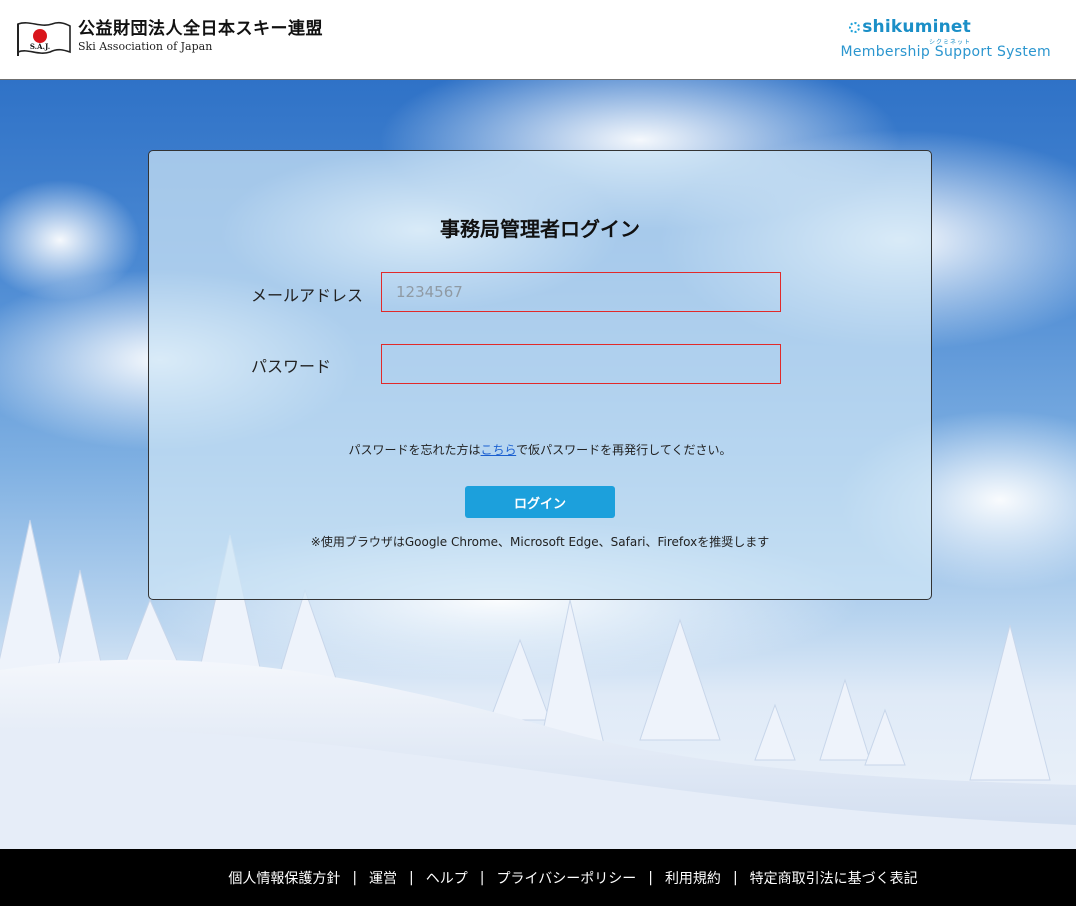 The height and width of the screenshot is (906, 1076). Describe the element at coordinates (44, 38) in the screenshot. I see `saj-flag-logo-icon: S.A.J.` at that location.